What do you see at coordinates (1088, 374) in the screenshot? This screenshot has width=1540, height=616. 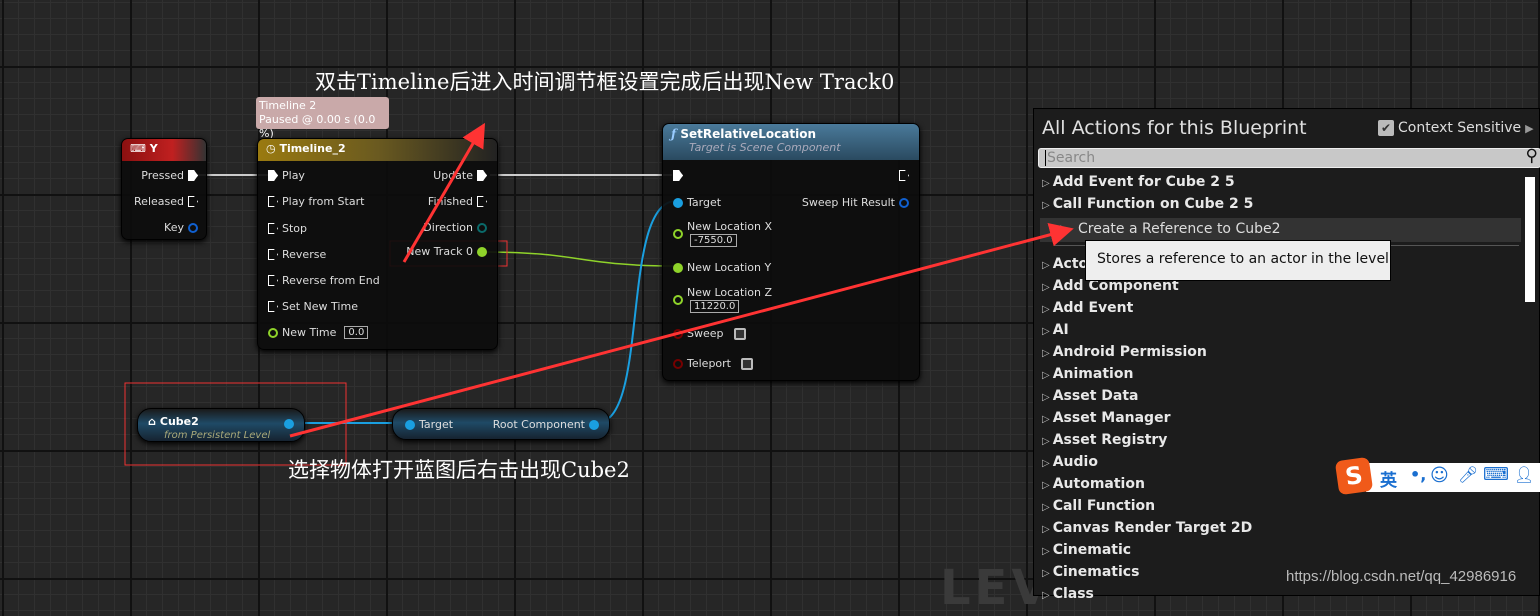 I see `category-item: Animation` at bounding box center [1088, 374].